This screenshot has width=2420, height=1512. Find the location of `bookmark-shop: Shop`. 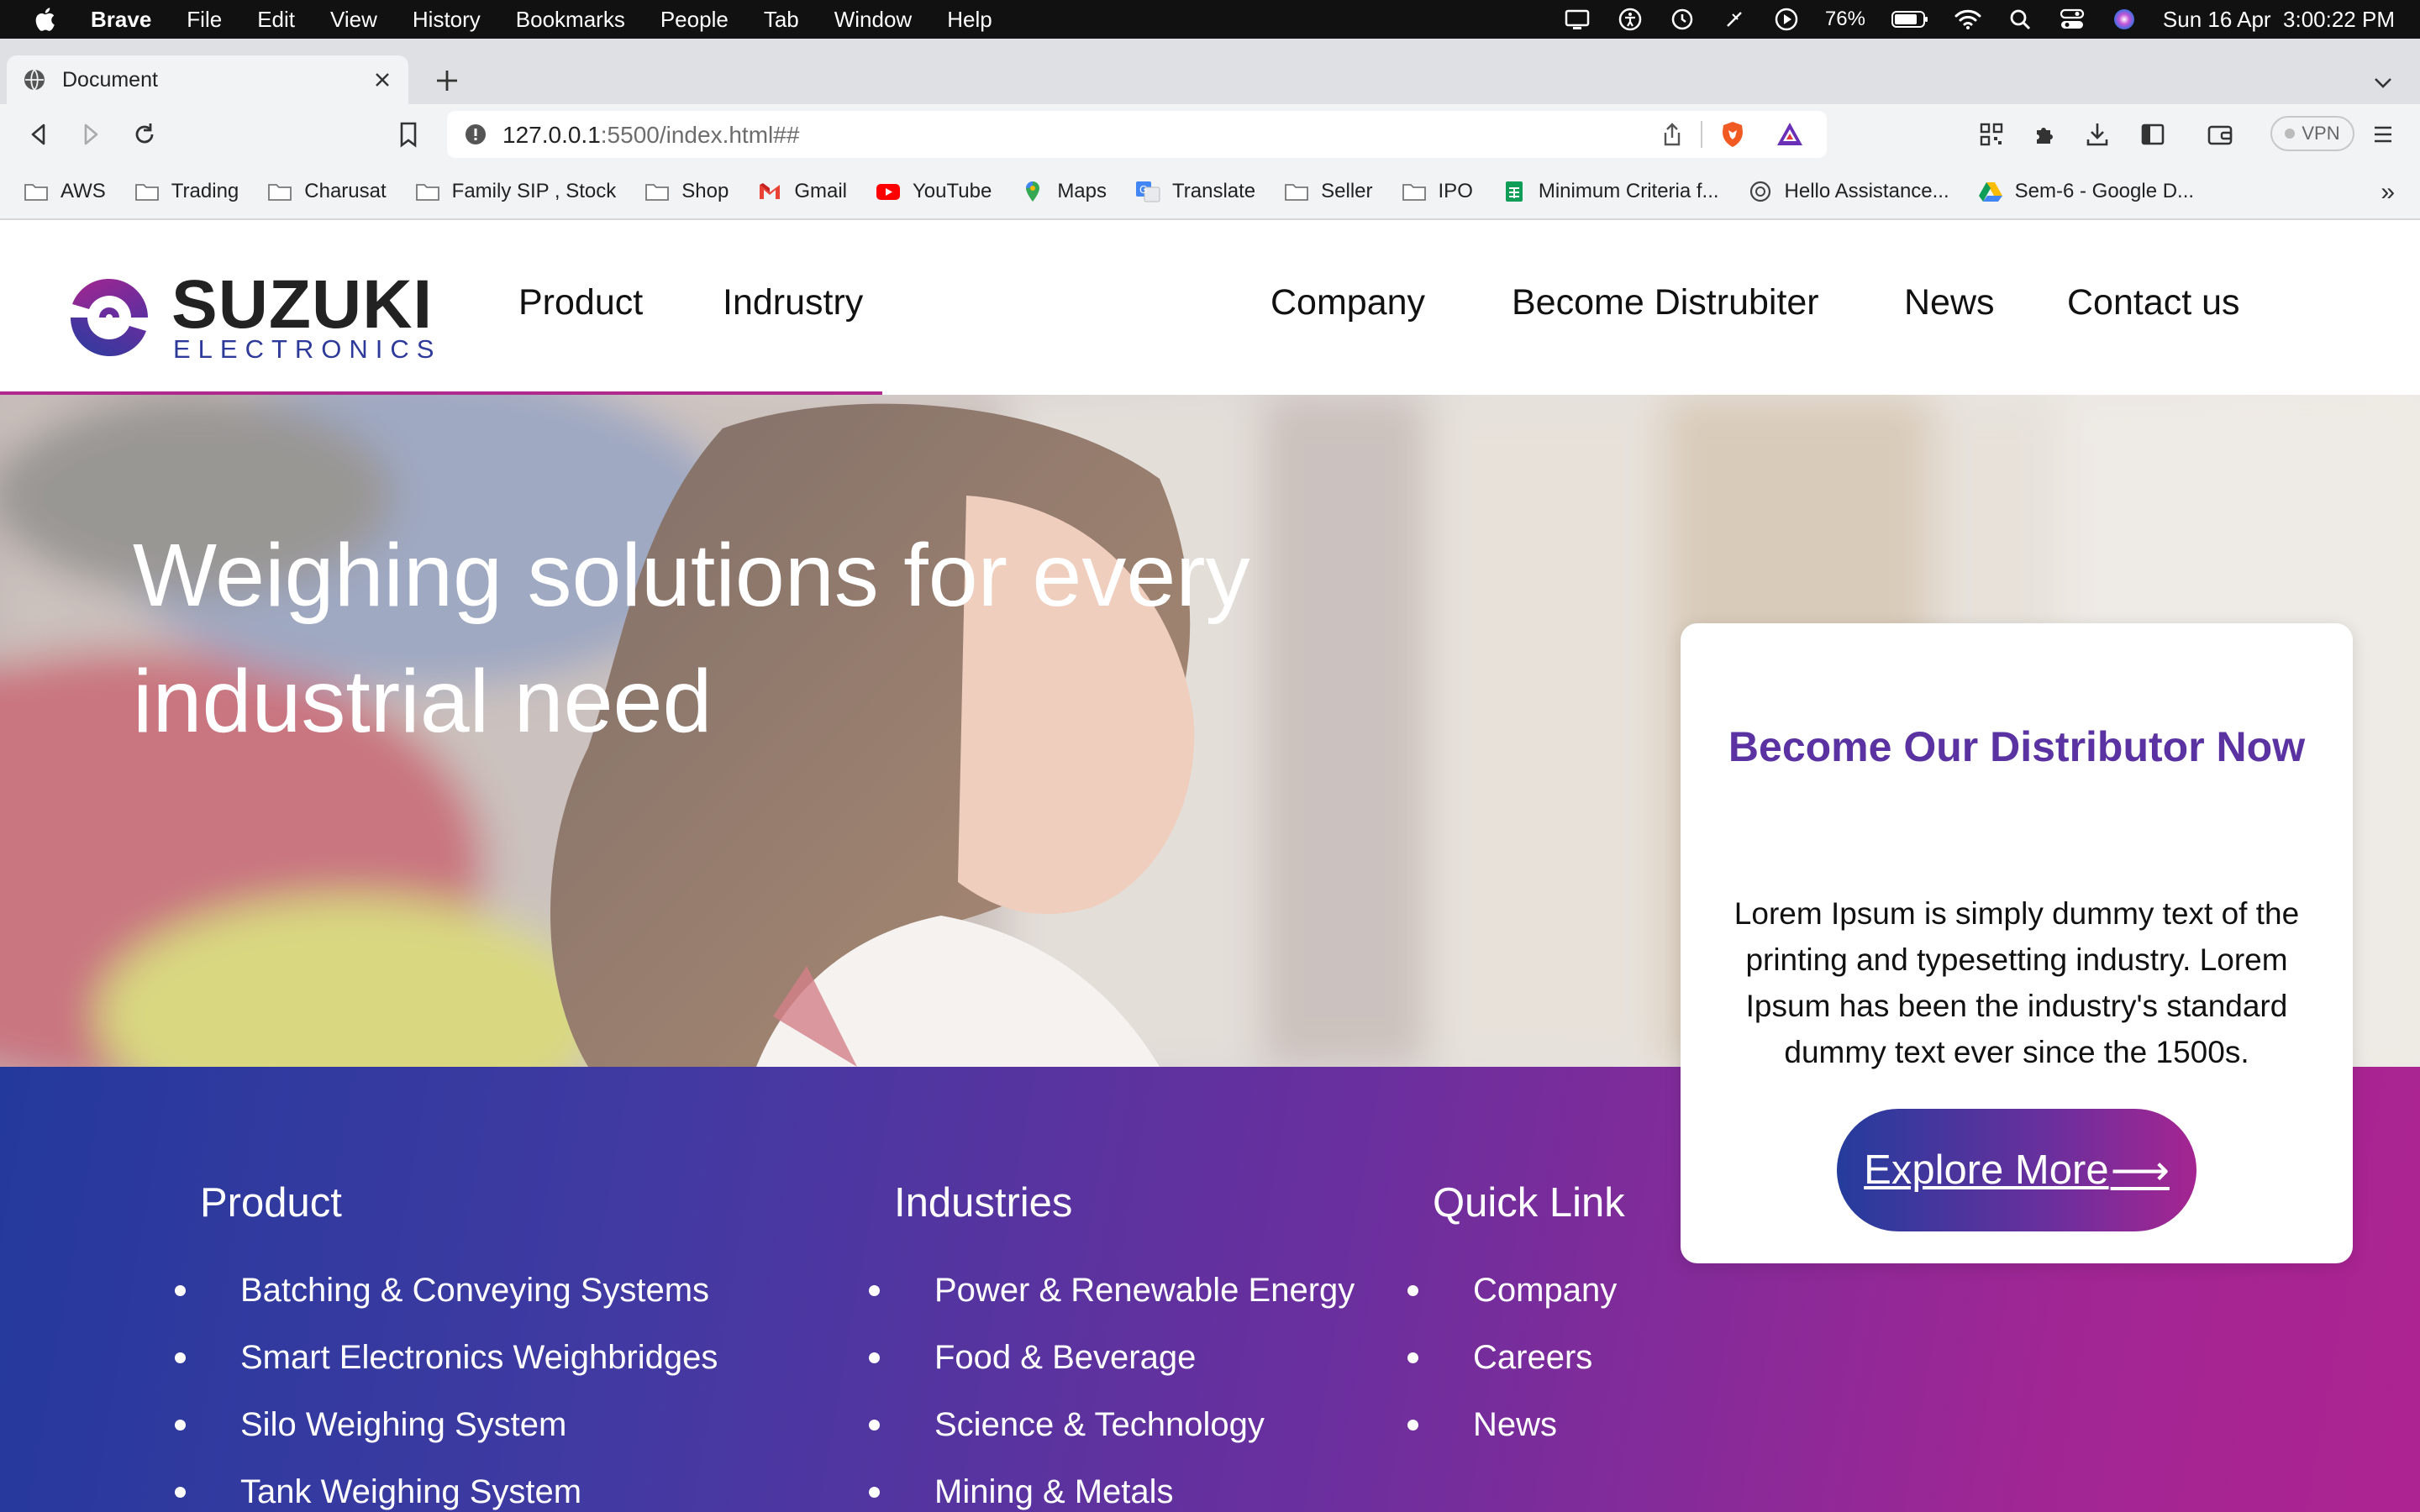

bookmark-shop: Shop is located at coordinates (687, 191).